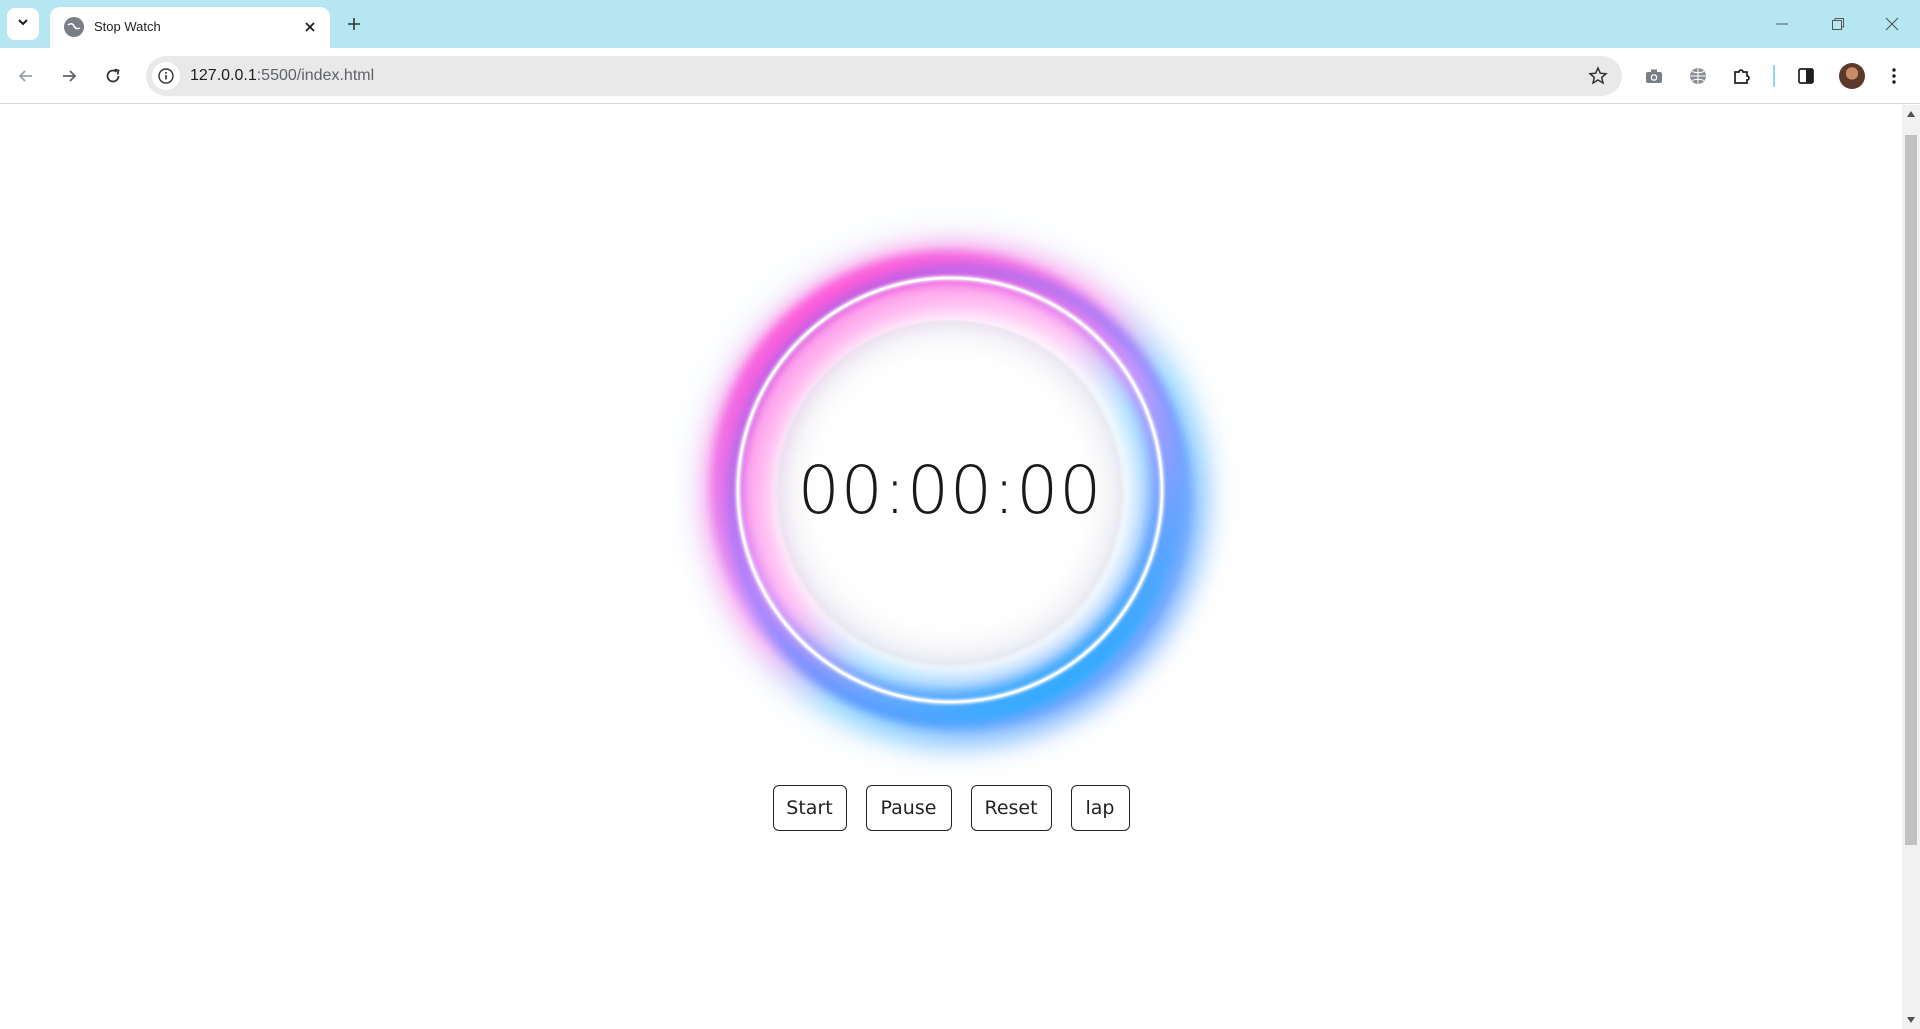 The image size is (1920, 1029). I want to click on url-host: 127.0.0.1, so click(223, 75).